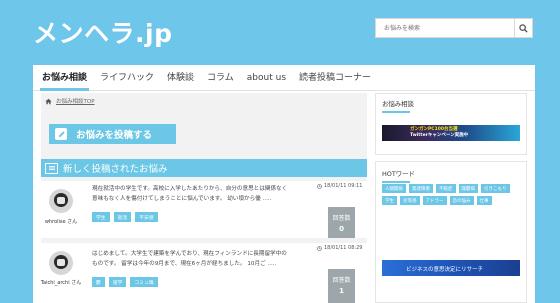 Image resolution: width=560 pixels, height=303 pixels. I want to click on banner-text: ガンガンPC100台当選 Twitterキャンペーン実施中, so click(439, 133).